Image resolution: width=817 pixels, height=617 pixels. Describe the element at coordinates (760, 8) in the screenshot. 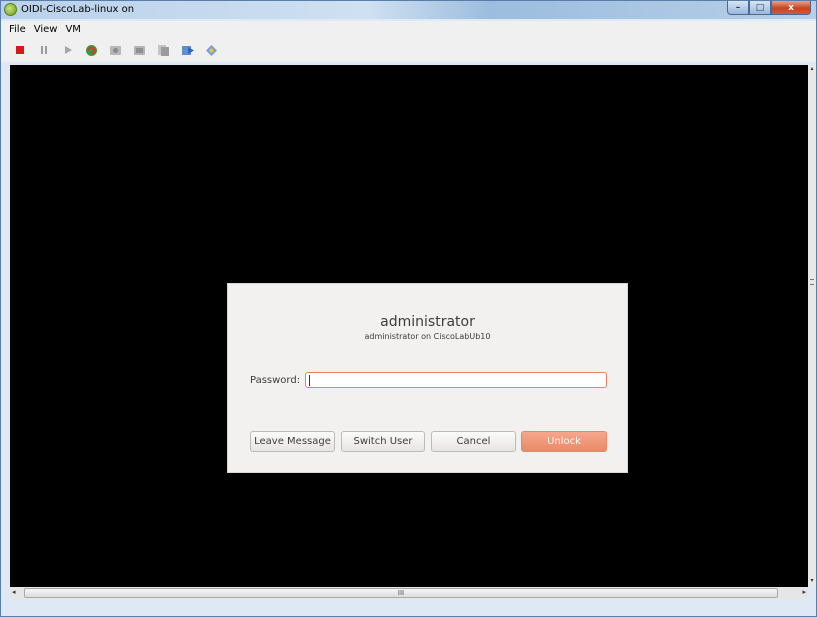

I see `maximize-button: □` at that location.